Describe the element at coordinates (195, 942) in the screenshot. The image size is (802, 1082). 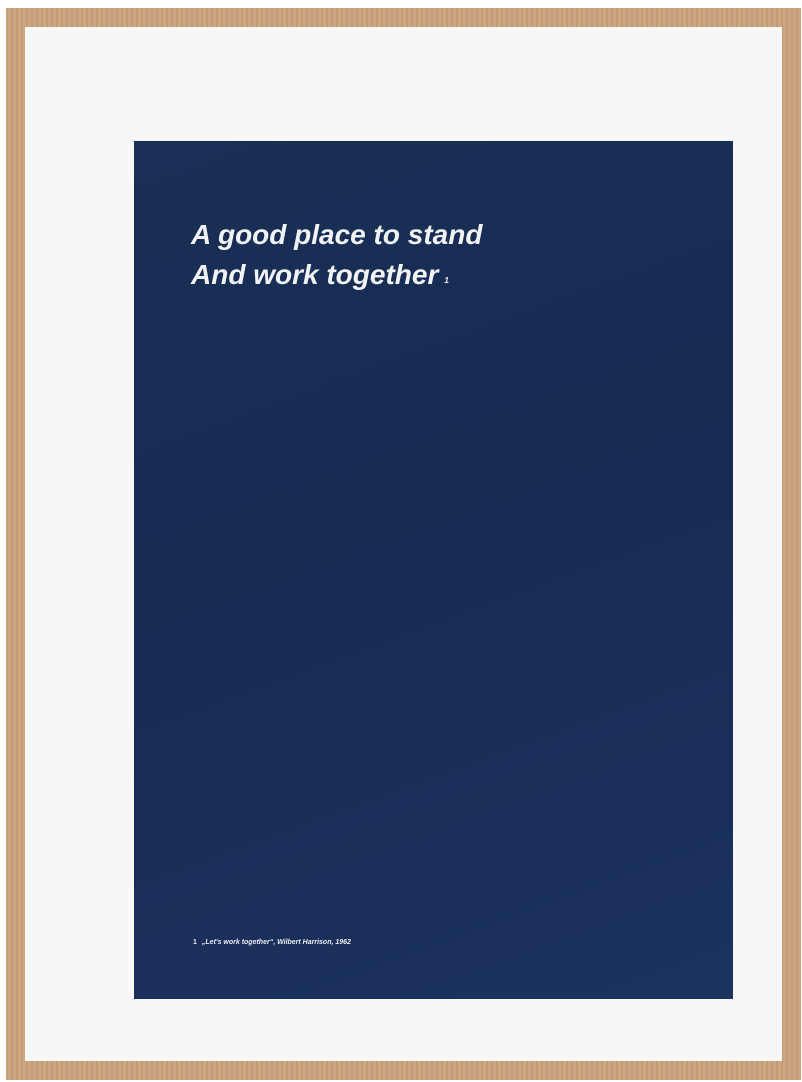
I see `footnote-number: 1` at that location.